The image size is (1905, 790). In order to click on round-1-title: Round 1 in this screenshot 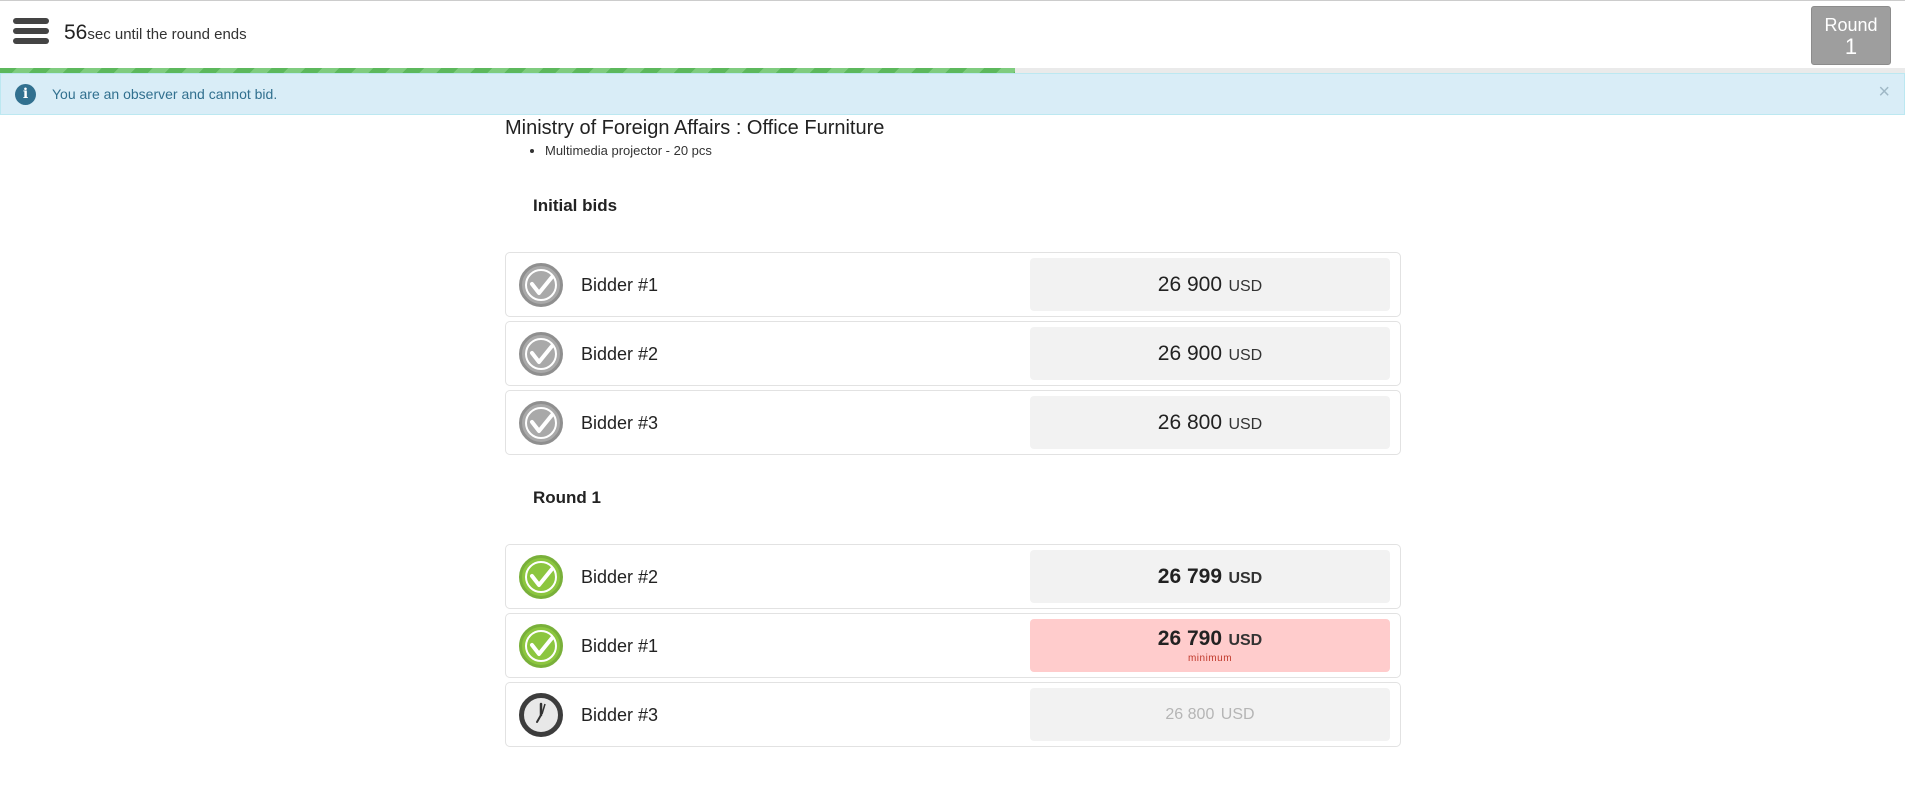, I will do `click(567, 497)`.